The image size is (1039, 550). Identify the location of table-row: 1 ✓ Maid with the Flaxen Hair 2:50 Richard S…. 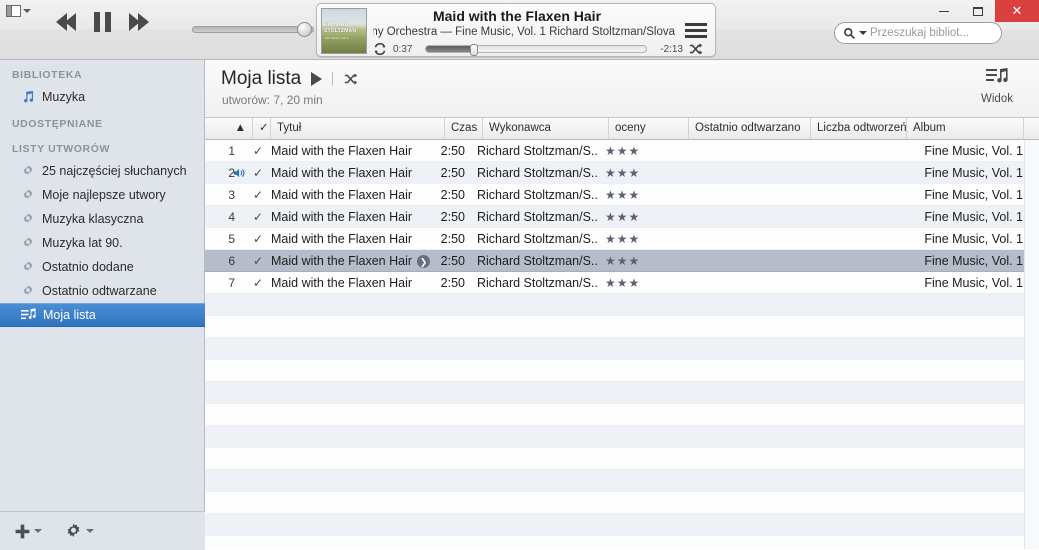
(622, 151).